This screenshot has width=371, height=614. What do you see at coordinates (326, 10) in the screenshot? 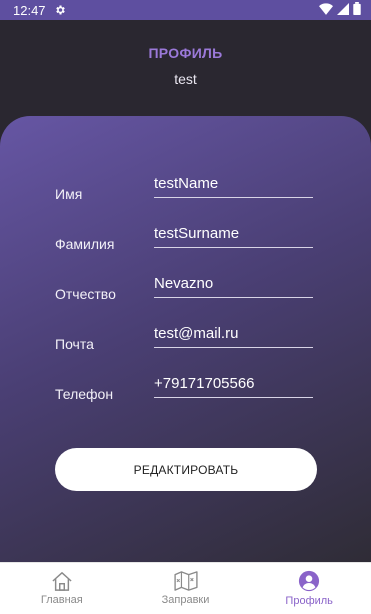
I see `wifi-icon` at bounding box center [326, 10].